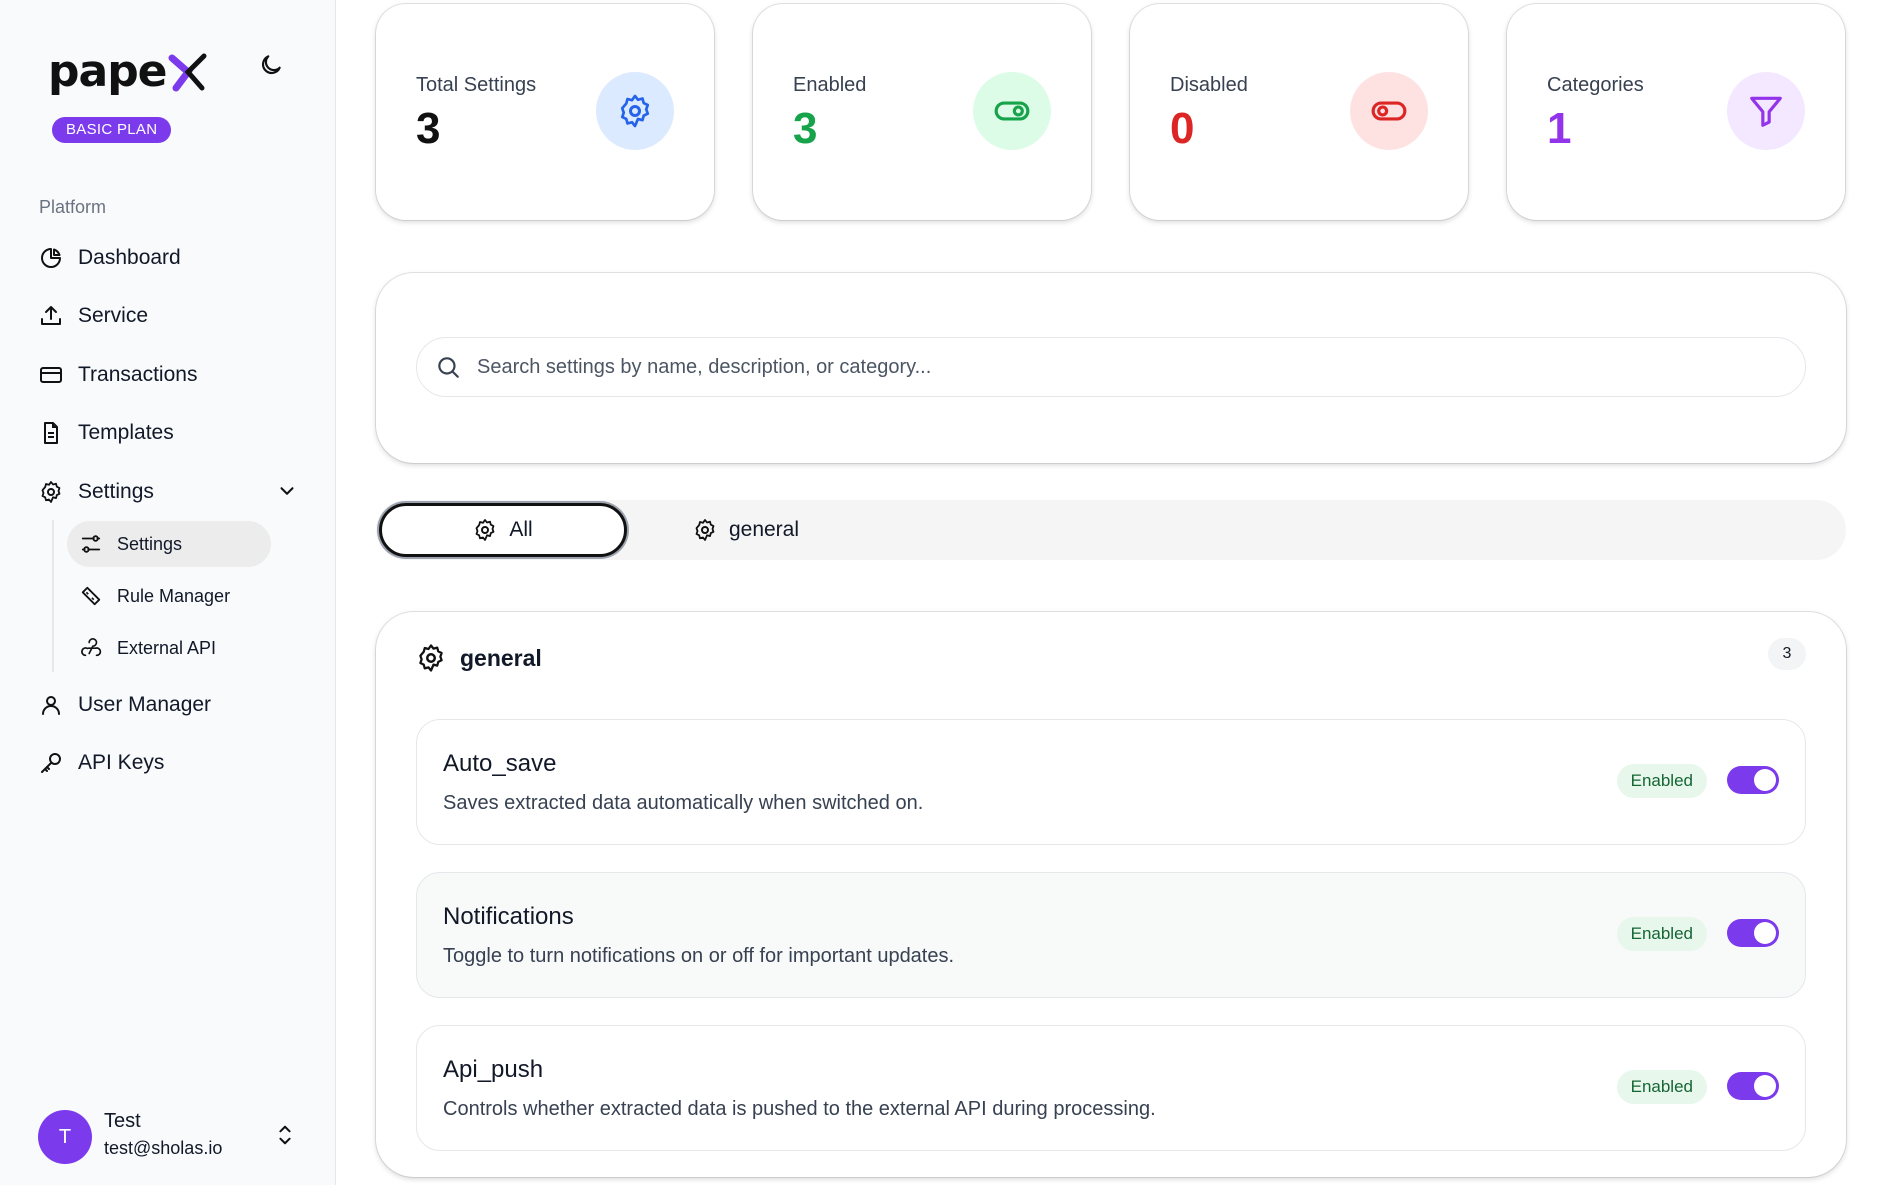 The height and width of the screenshot is (1185, 1887). I want to click on brand-name: pape, so click(108, 71).